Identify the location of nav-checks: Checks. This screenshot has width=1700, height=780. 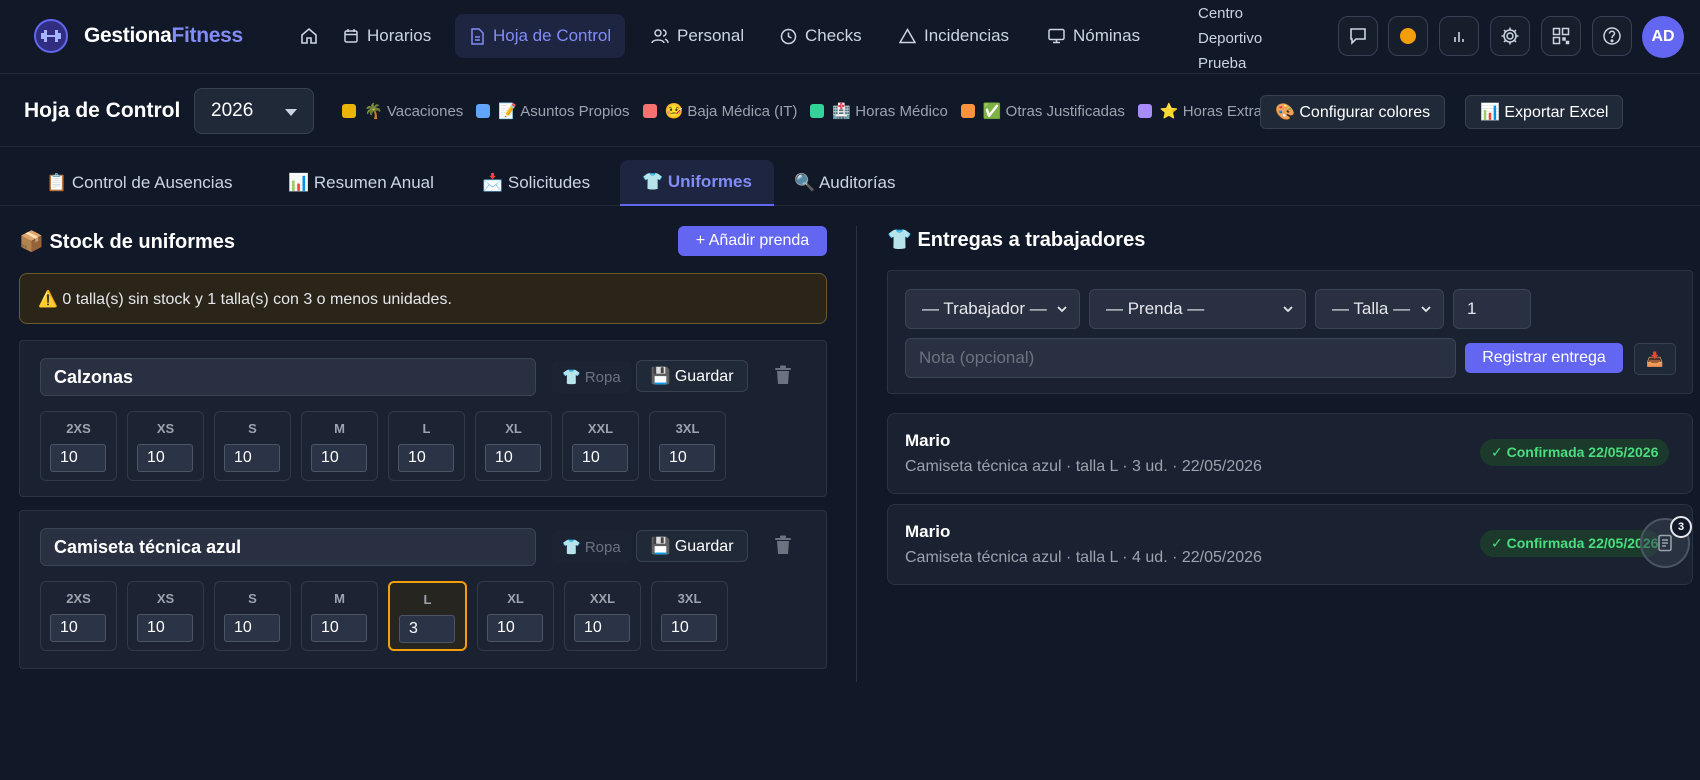
(821, 36).